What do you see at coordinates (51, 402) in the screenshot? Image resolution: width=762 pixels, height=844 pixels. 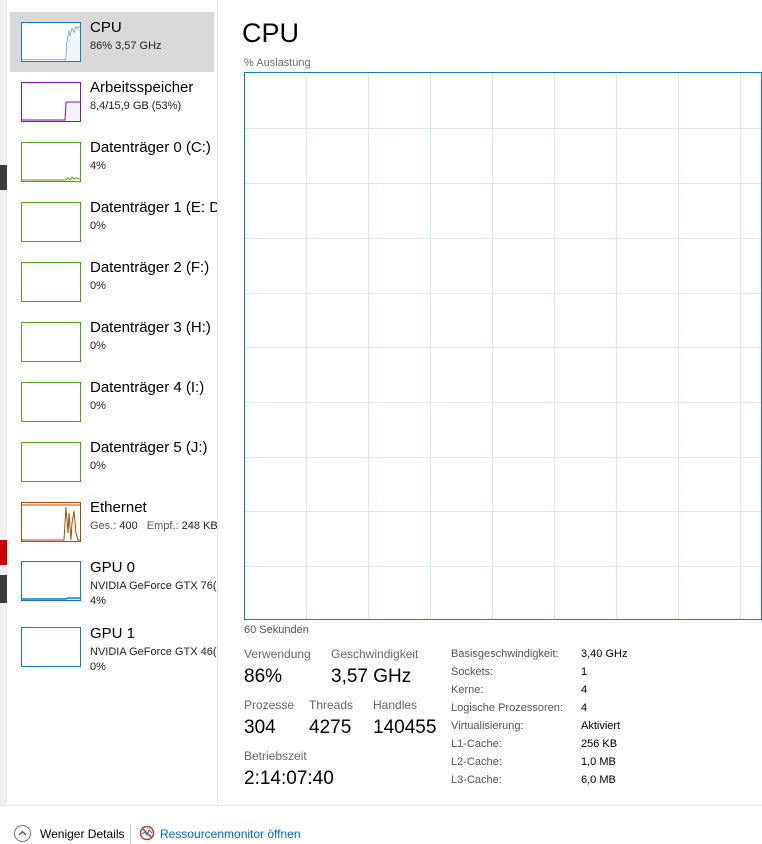 I see `disk-4-thumbnail-graph` at bounding box center [51, 402].